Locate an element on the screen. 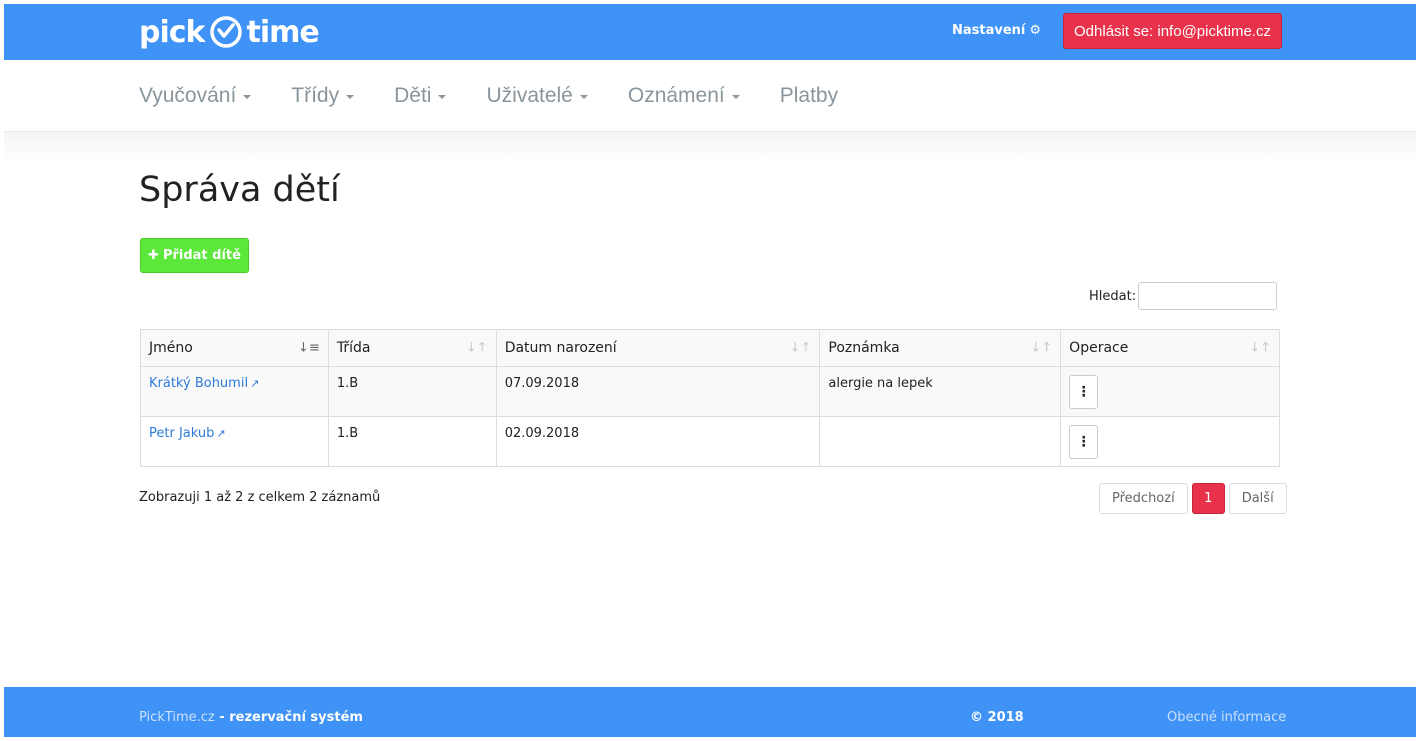 The height and width of the screenshot is (741, 1420). gears-icon: ⚙ is located at coordinates (1035, 30).